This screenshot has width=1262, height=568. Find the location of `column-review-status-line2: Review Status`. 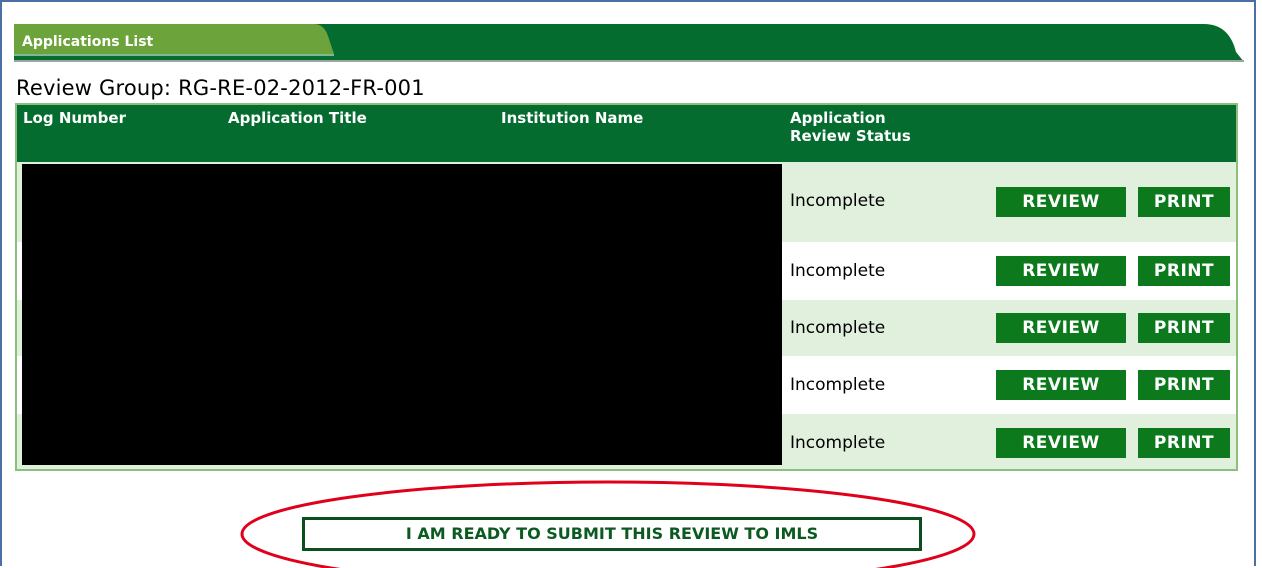

column-review-status-line2: Review Status is located at coordinates (850, 136).